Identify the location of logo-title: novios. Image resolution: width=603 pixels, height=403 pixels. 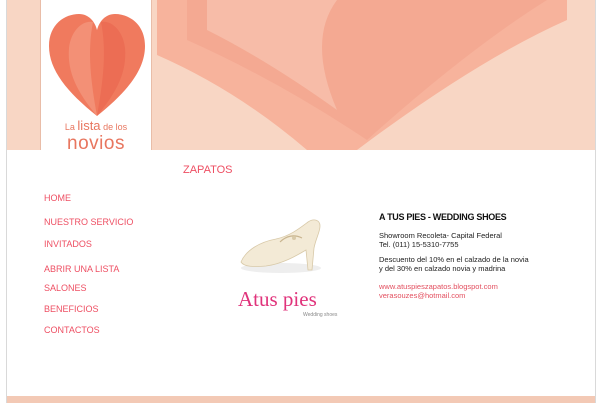
(96, 141).